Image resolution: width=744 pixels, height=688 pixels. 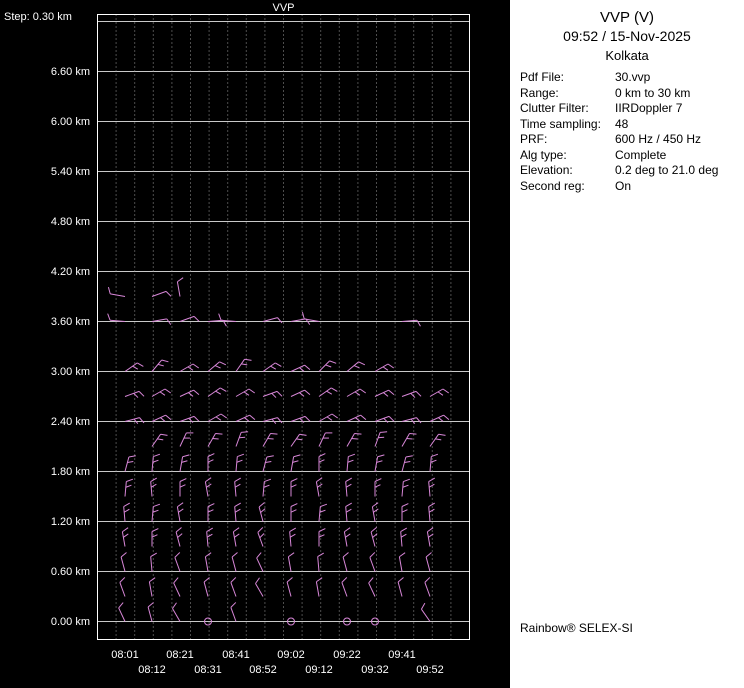 I want to click on y-axis-label: 3.00 km, so click(x=70, y=372).